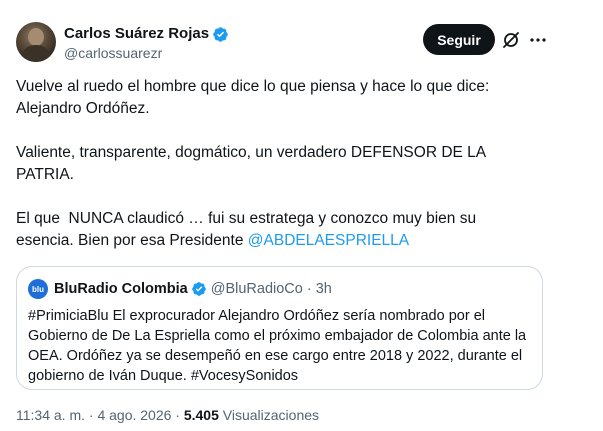 Image resolution: width=603 pixels, height=431 pixels. I want to click on author-name-row: Carlos Suárez Rojas, so click(146, 34).